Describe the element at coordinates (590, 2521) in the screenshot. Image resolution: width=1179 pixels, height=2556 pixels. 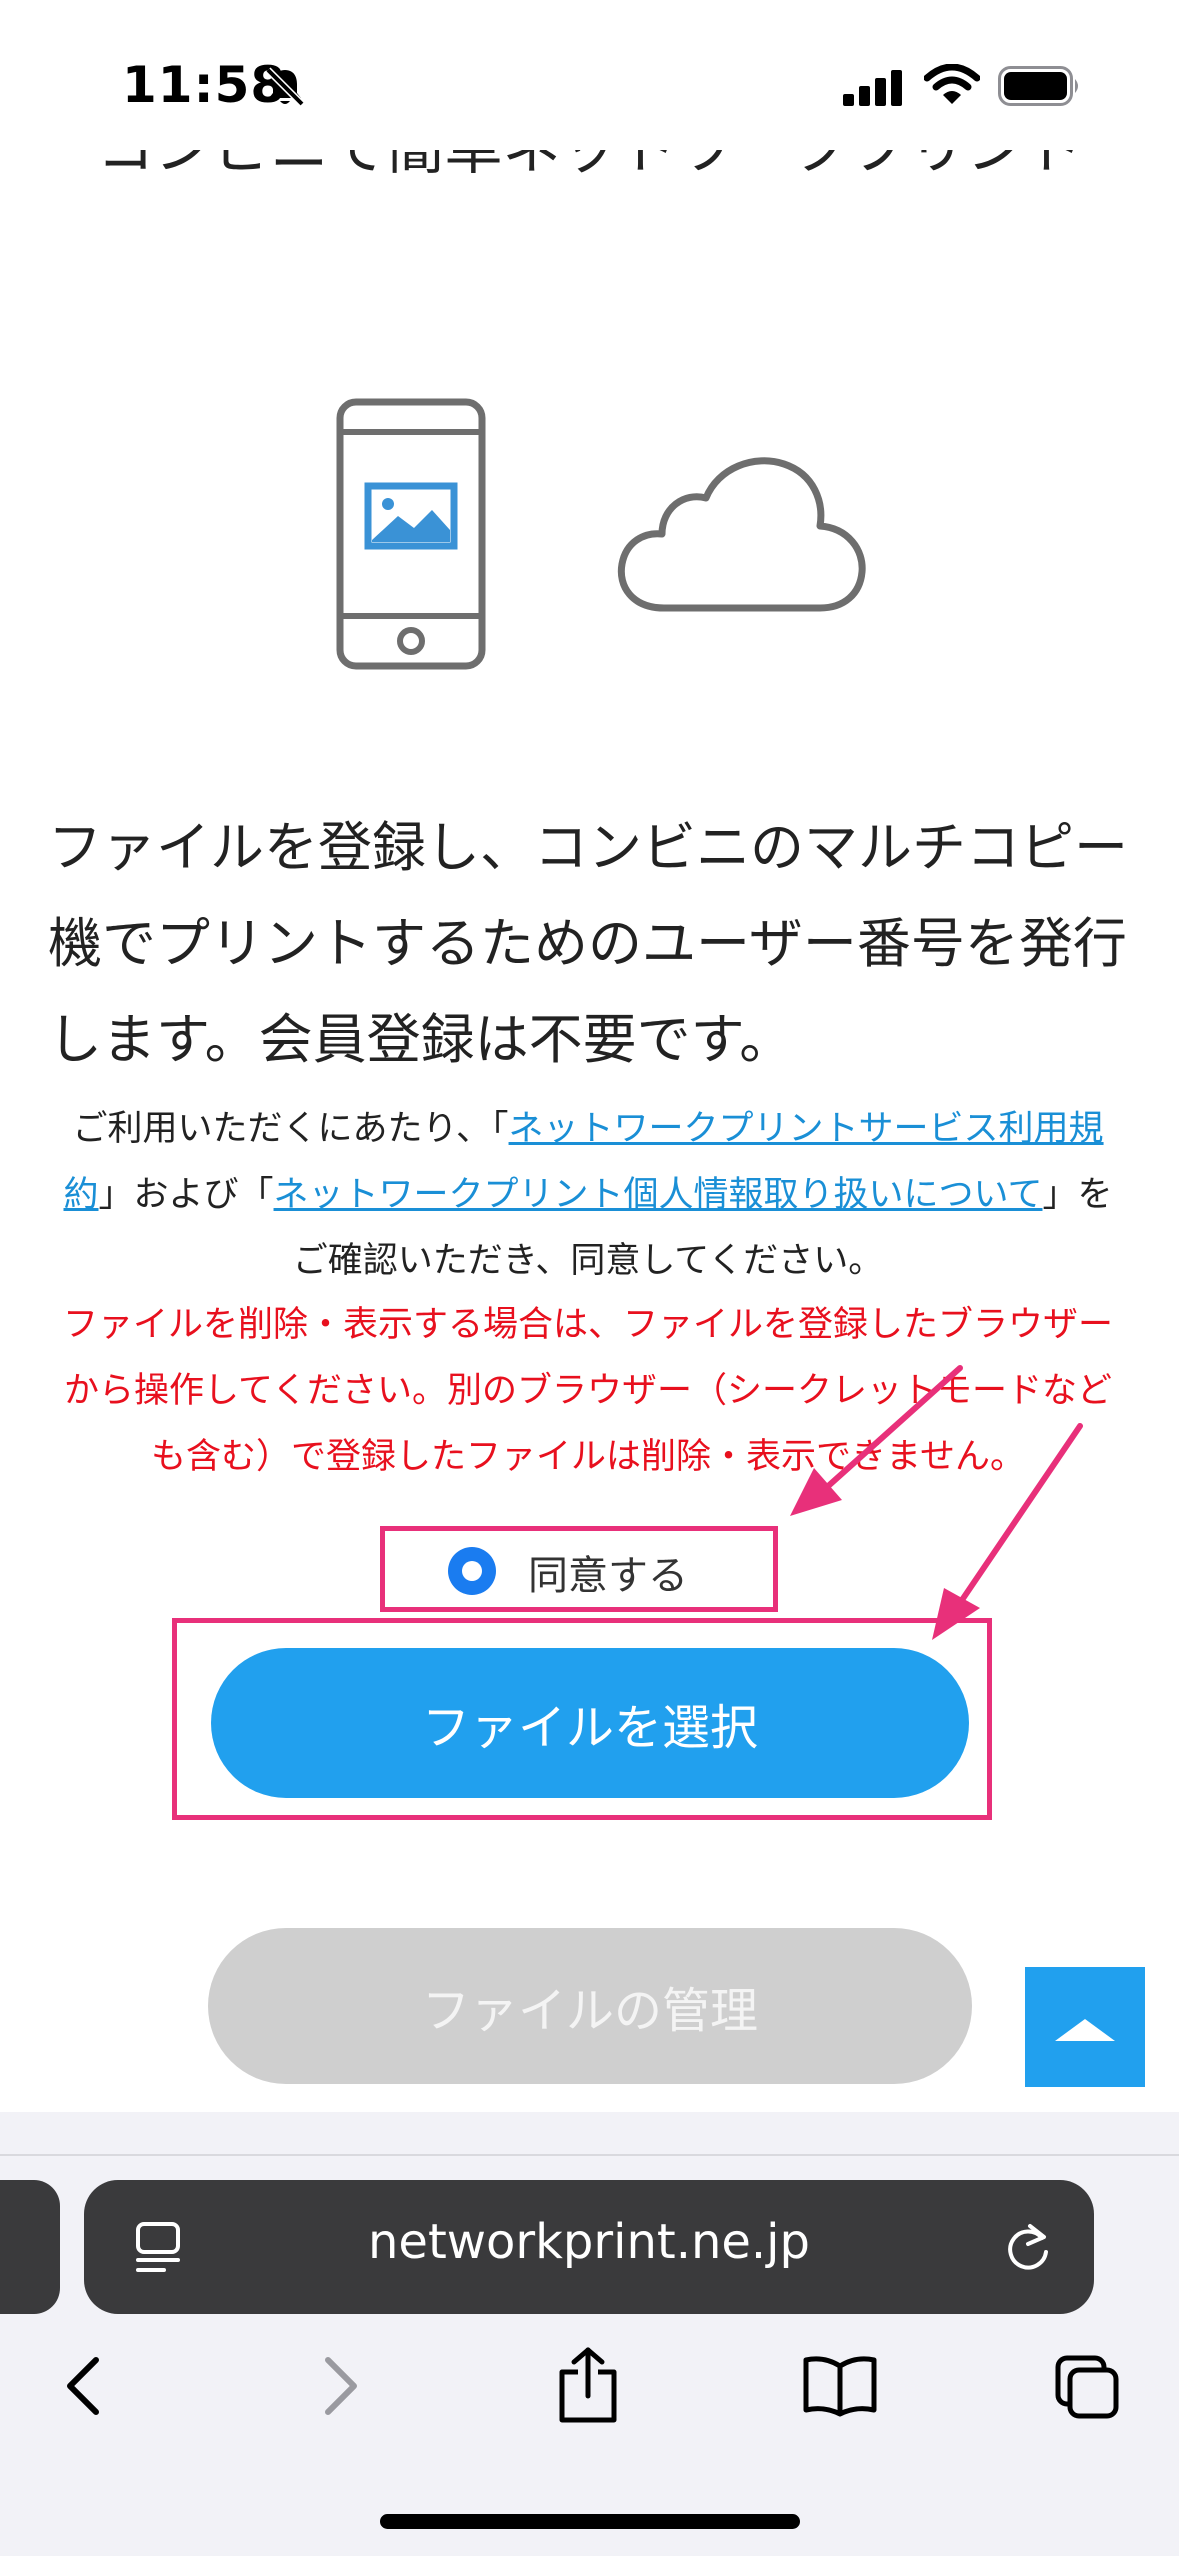
I see `home-indicator` at that location.